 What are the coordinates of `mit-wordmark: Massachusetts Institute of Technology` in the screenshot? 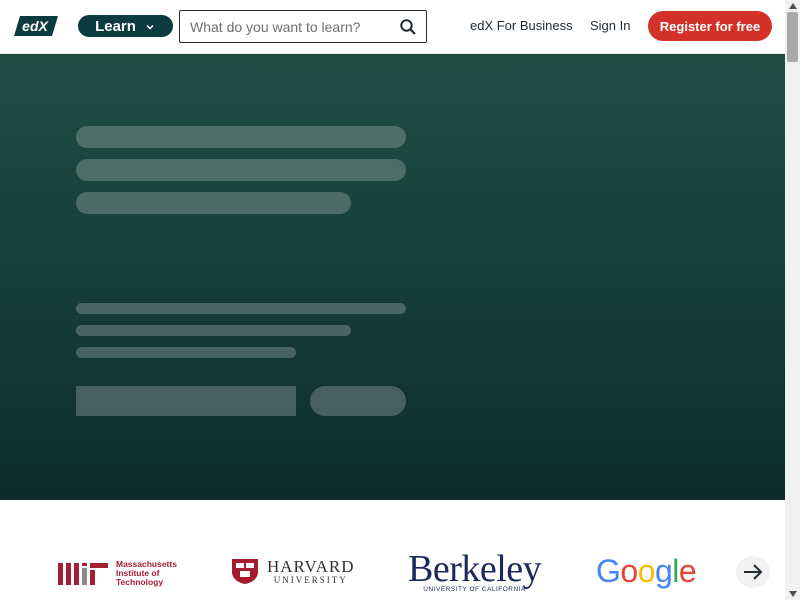 It's located at (146, 573).